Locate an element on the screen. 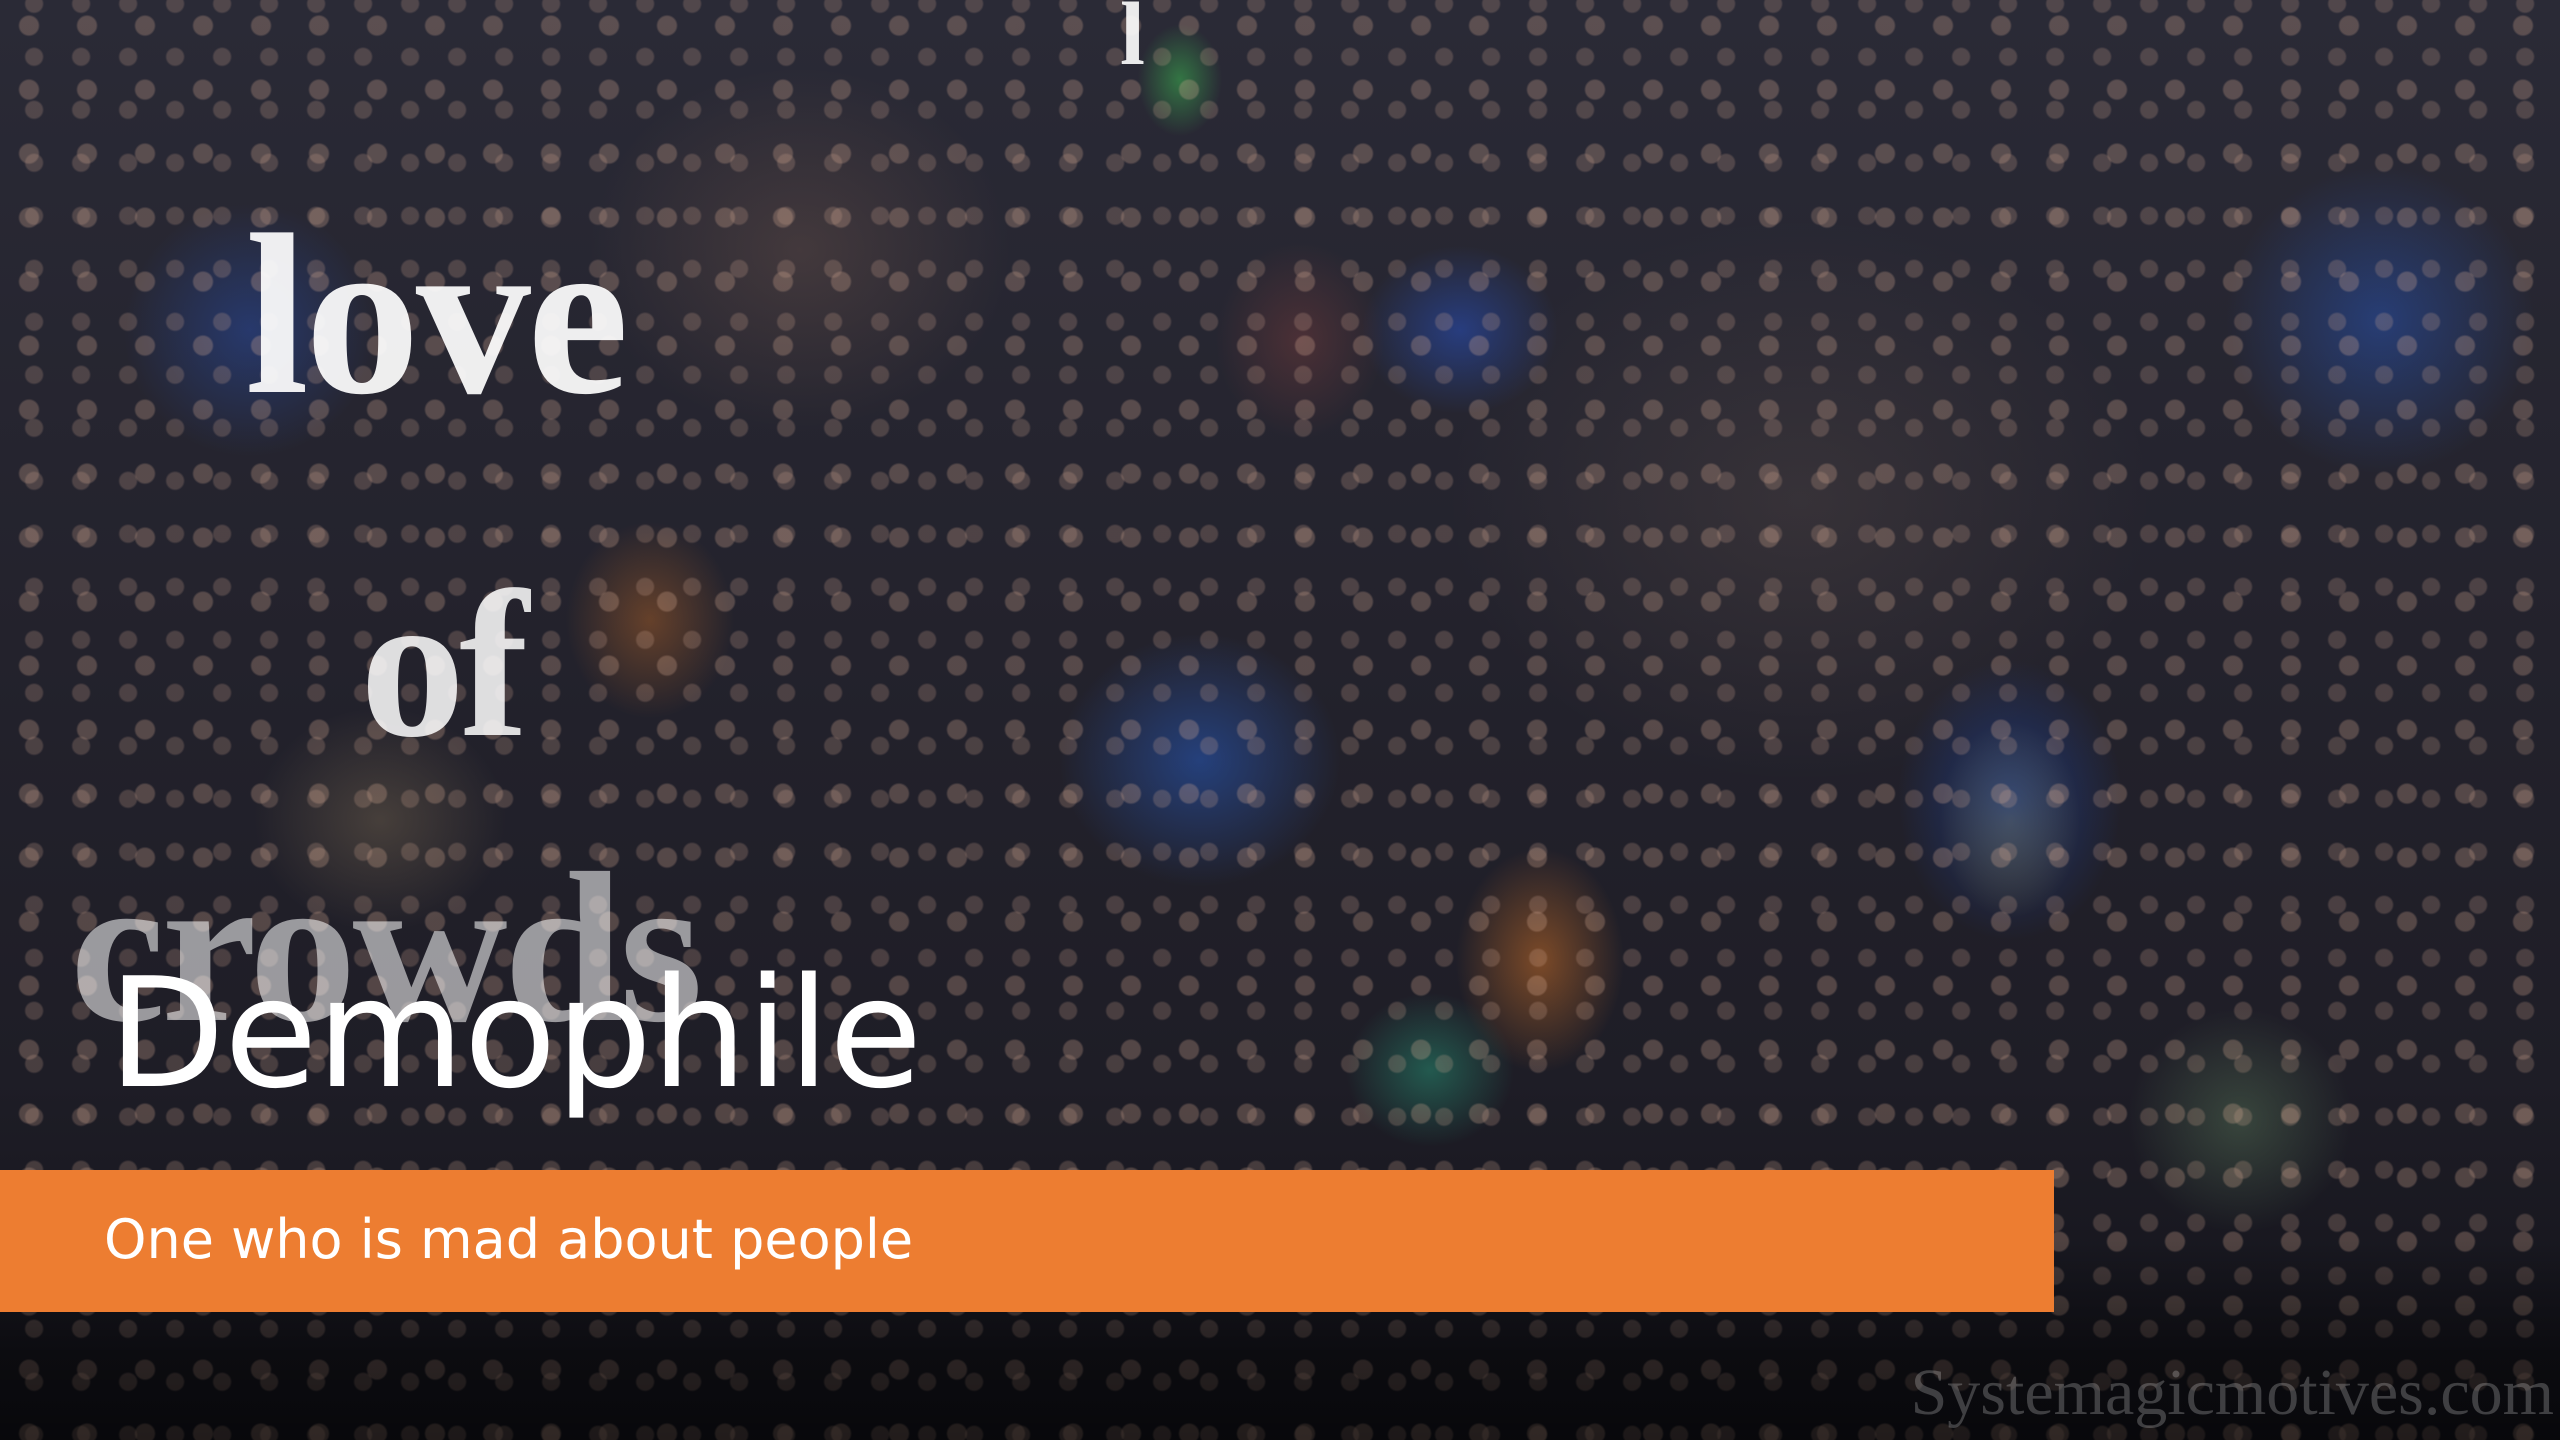 Image resolution: width=2560 pixels, height=1440 pixels. photo-watermark: Systemagicmotives.com is located at coordinates (2232, 1392).